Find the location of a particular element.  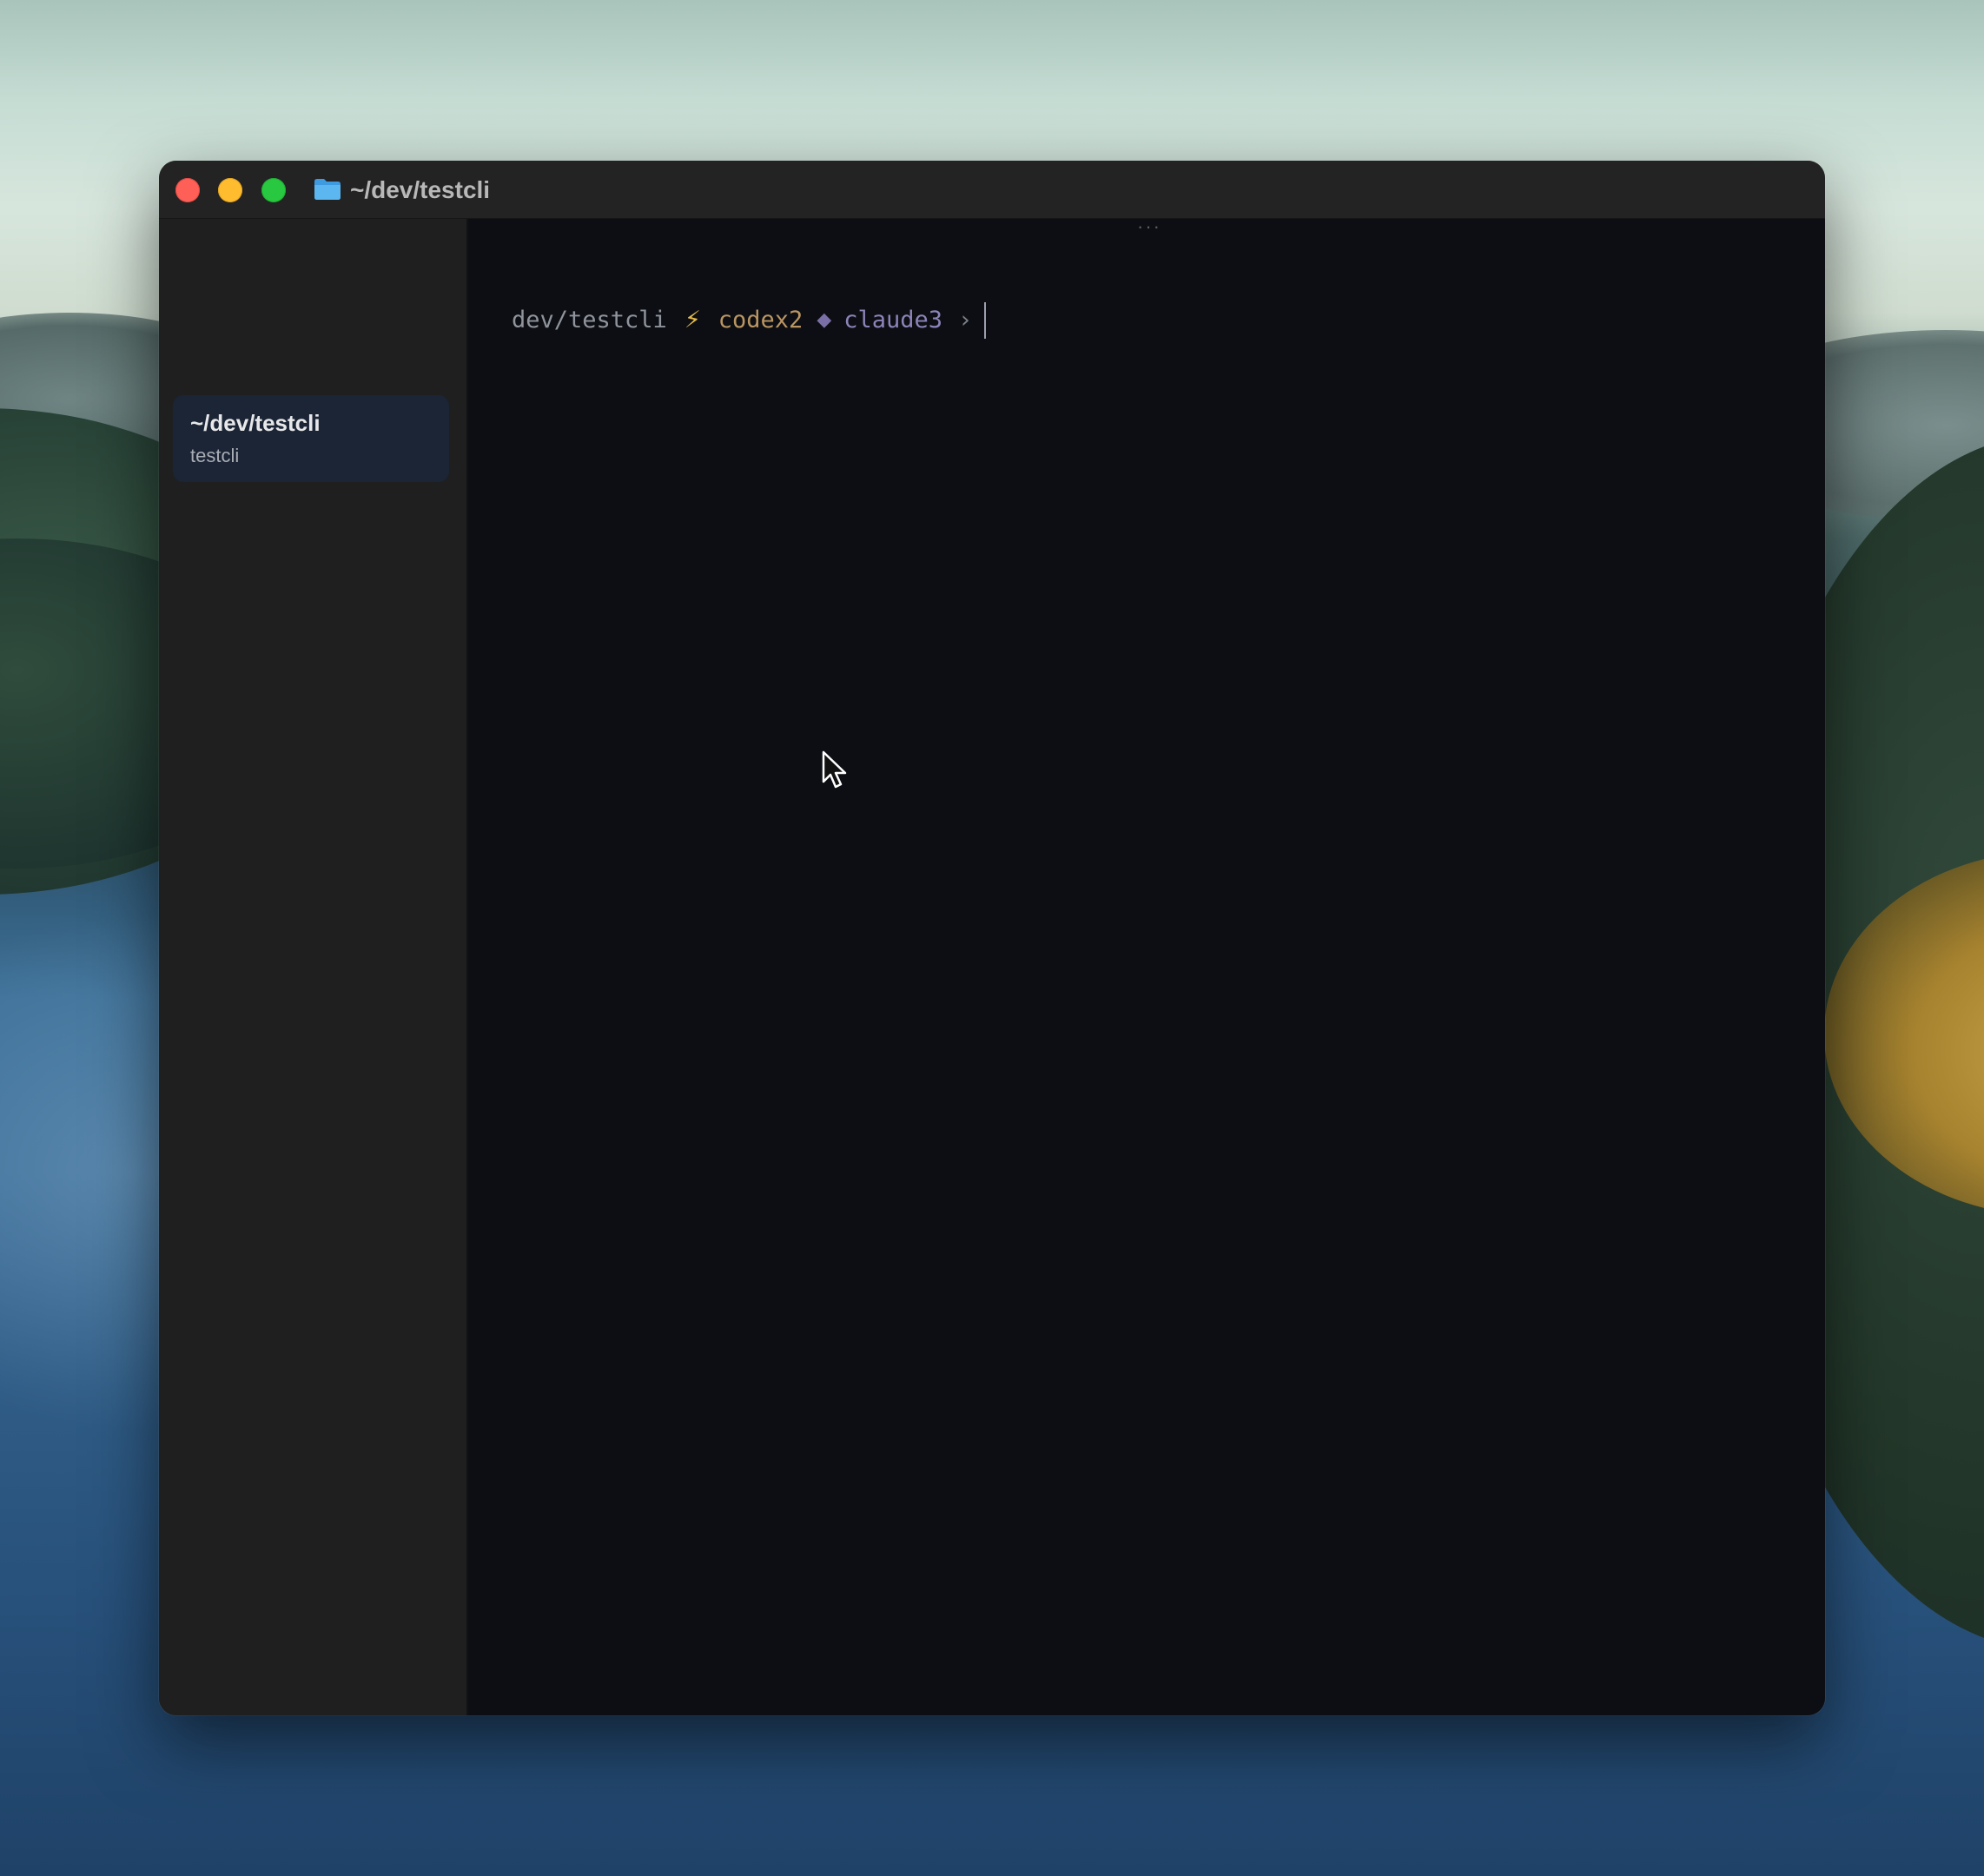

title-bar: ~/dev/testcli is located at coordinates (992, 190).